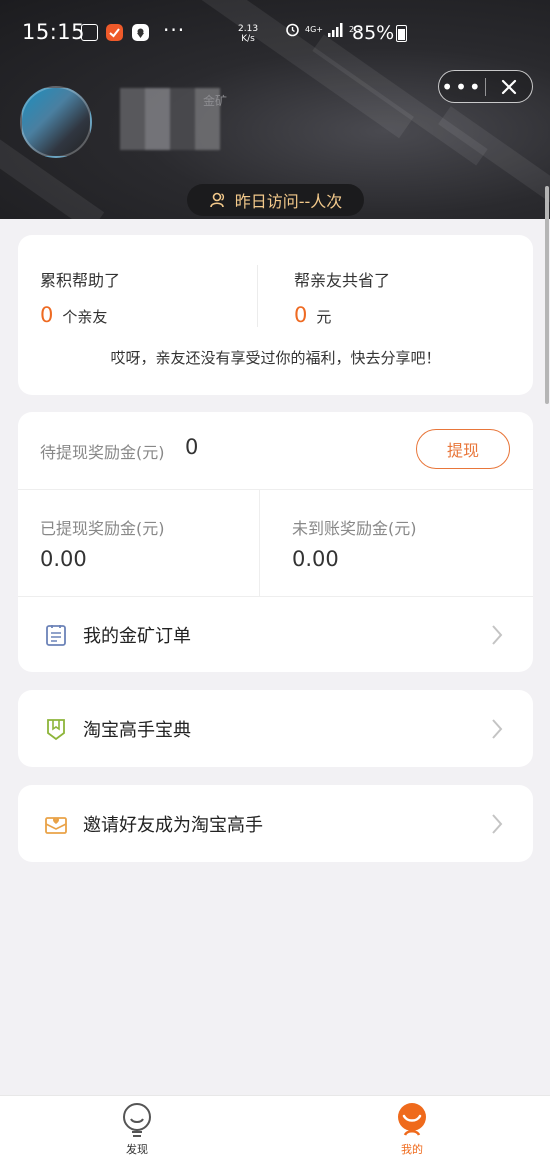 The height and width of the screenshot is (1162, 550). What do you see at coordinates (192, 447) in the screenshot?
I see `pending-value: 0` at bounding box center [192, 447].